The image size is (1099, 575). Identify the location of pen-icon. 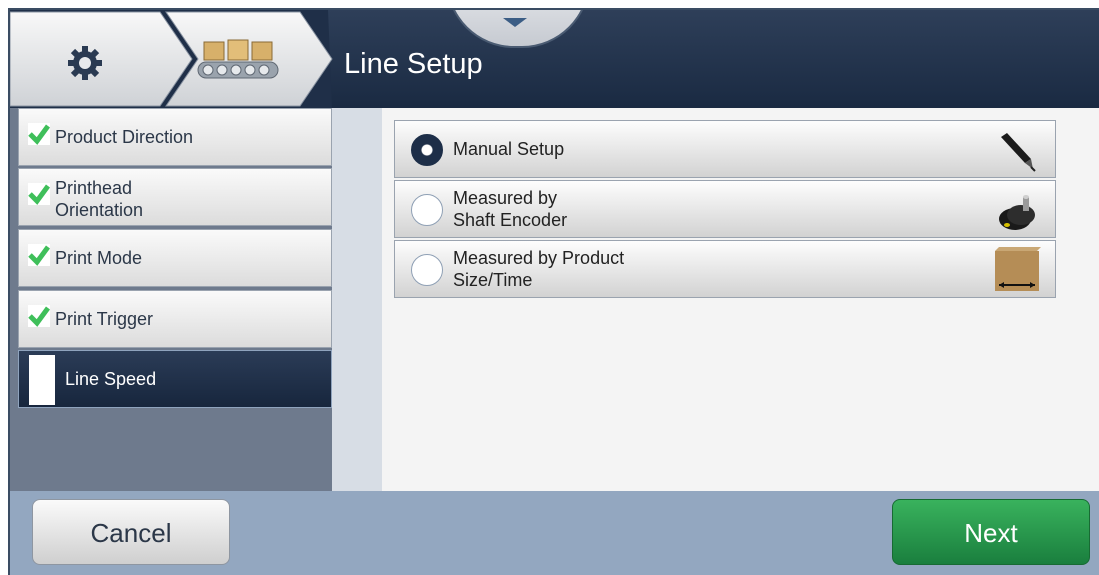
(1018, 152).